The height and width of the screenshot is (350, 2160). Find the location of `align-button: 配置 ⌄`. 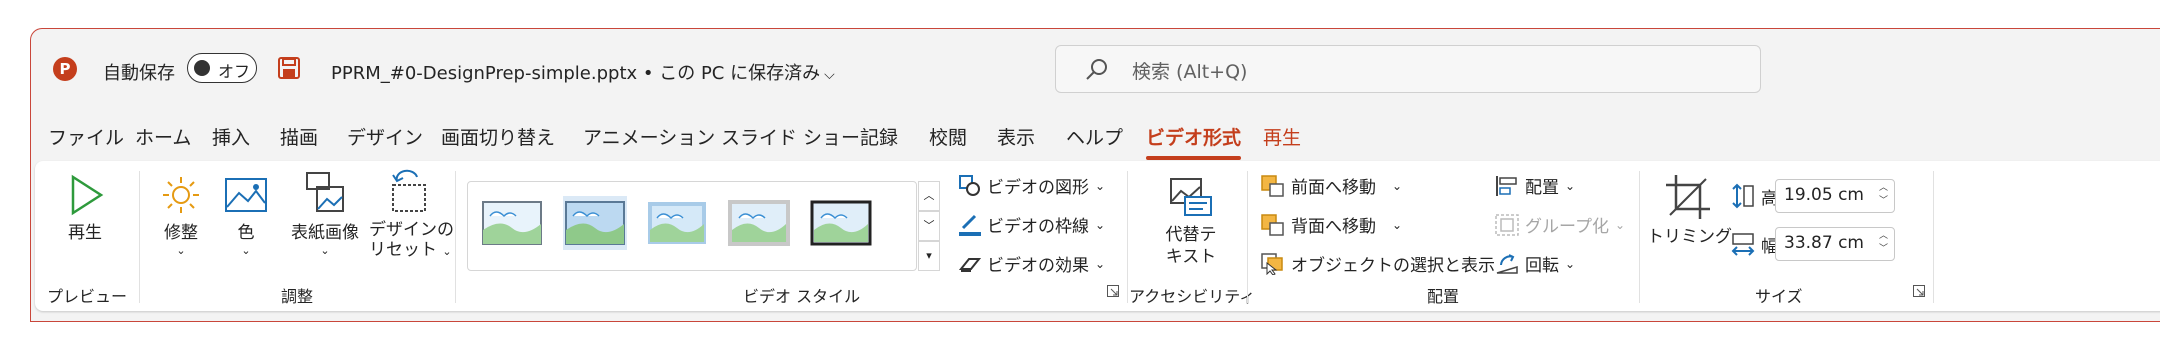

align-button: 配置 ⌄ is located at coordinates (1535, 185).